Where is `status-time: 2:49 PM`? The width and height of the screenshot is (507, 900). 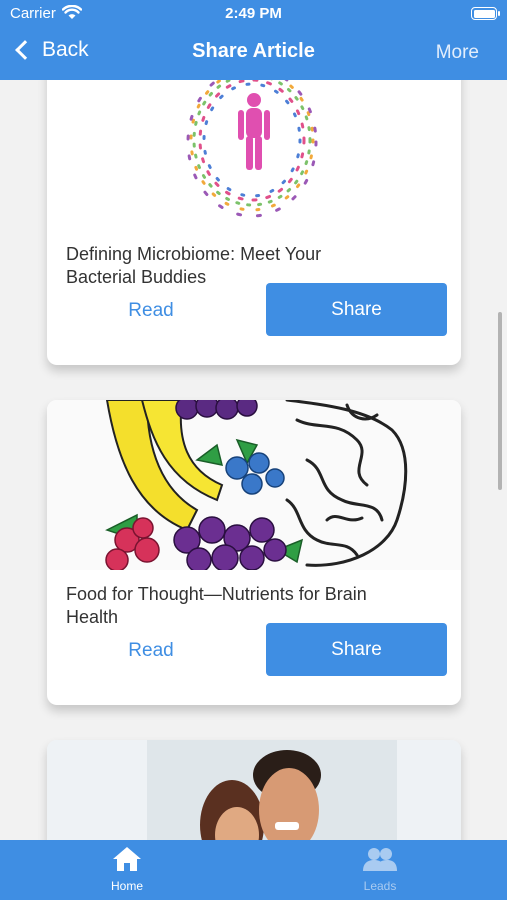 status-time: 2:49 PM is located at coordinates (253, 13).